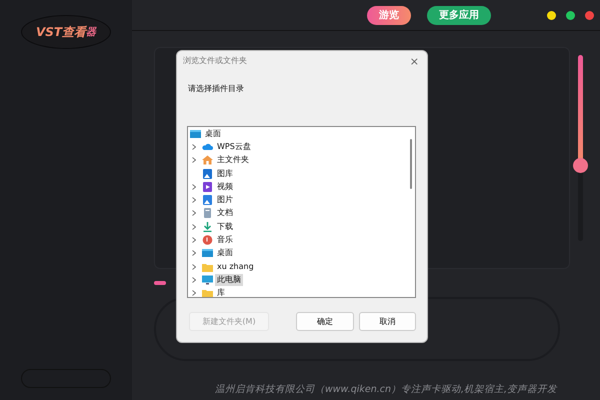 Image resolution: width=600 pixels, height=400 pixels. What do you see at coordinates (207, 147) in the screenshot?
I see `cloud-icon` at bounding box center [207, 147].